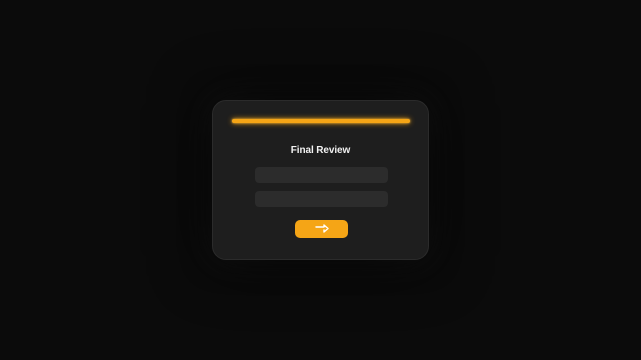  I want to click on send-arrow-icon, so click(321, 228).